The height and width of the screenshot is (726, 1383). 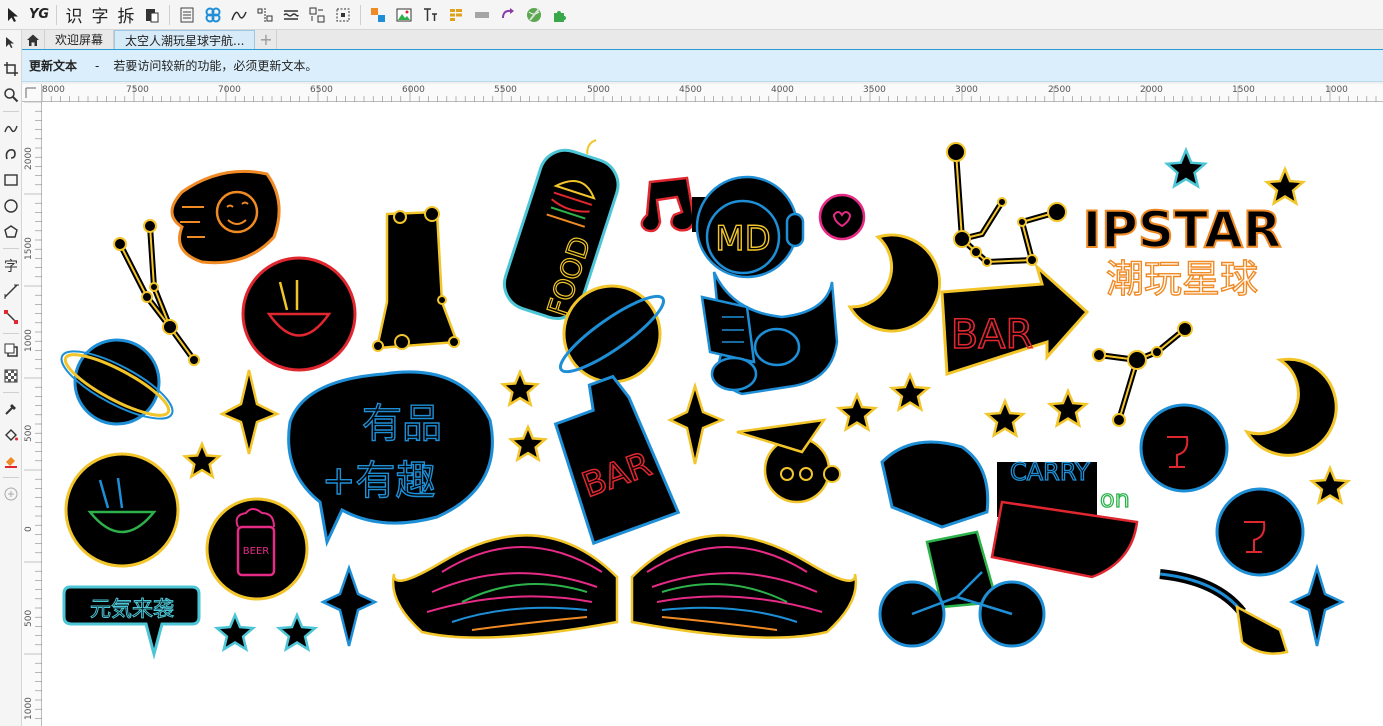 I want to click on home-tab, so click(x=33, y=39).